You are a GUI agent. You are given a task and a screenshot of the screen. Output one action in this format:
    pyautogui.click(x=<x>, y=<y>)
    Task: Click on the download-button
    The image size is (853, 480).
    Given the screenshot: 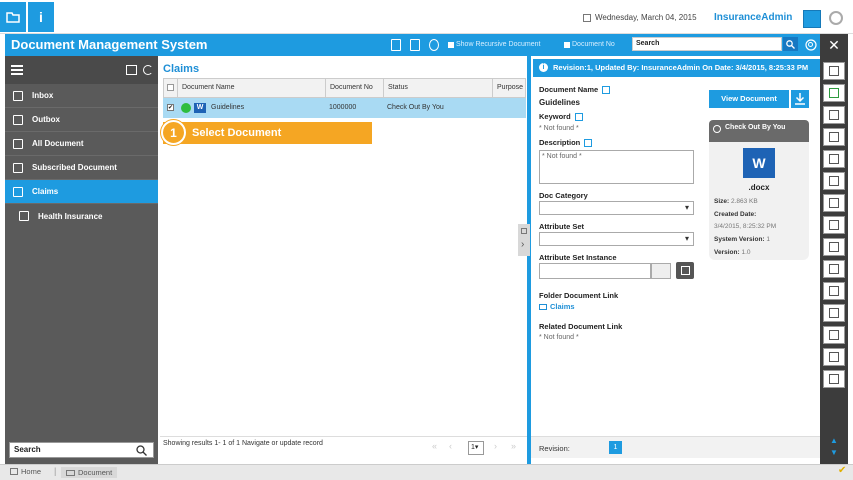 What is the action you would take?
    pyautogui.click(x=800, y=99)
    